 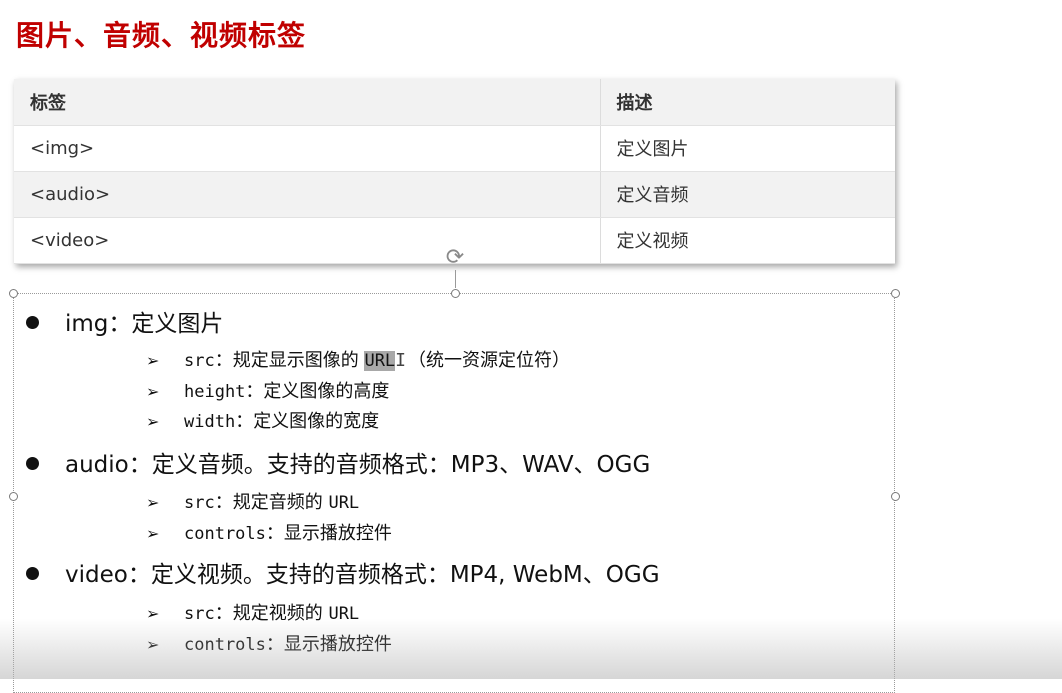 I want to click on sub-item-img-width: ➢ width：定义图像的宽度, so click(x=262, y=422).